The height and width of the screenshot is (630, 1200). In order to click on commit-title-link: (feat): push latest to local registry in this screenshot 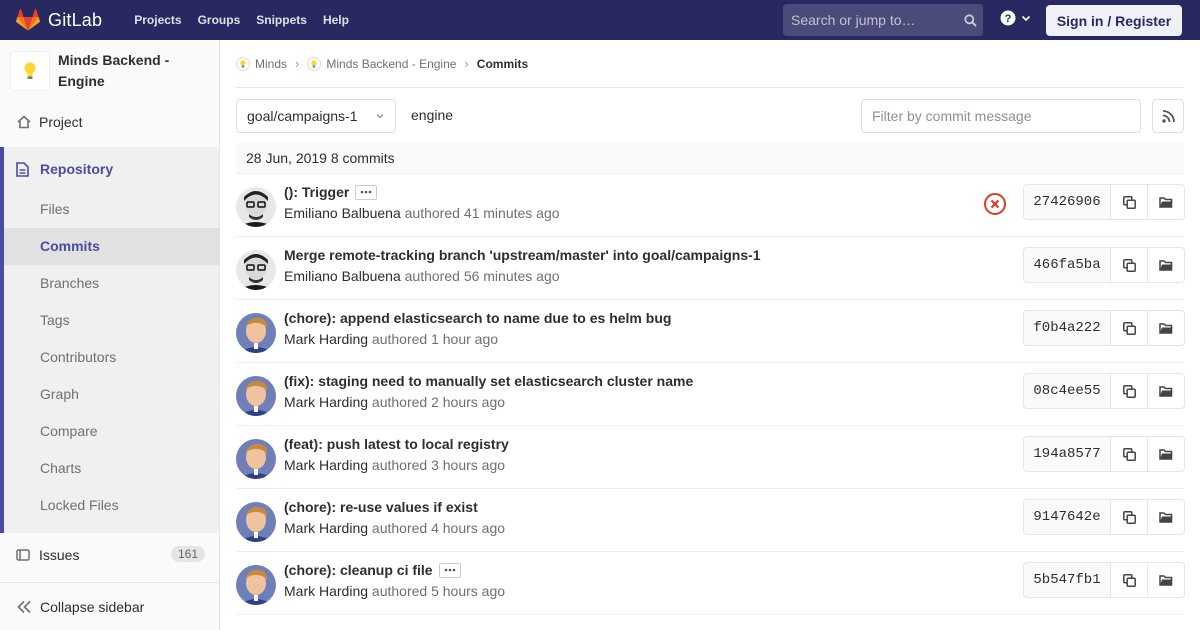, I will do `click(396, 444)`.